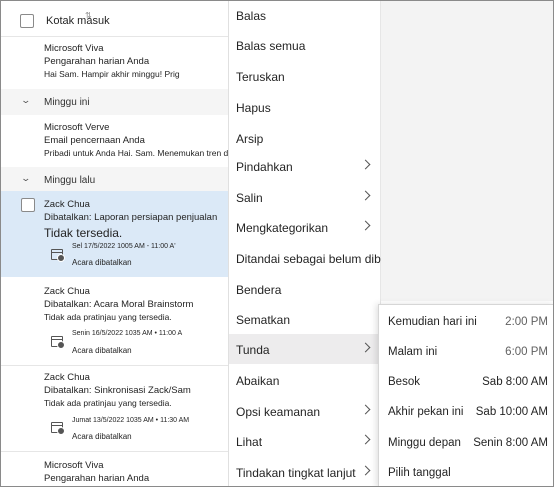 Image resolution: width=554 pixels, height=487 pixels. Describe the element at coordinates (466, 472) in the screenshot. I see `snooze-choose-date: Pilih tanggal` at that location.